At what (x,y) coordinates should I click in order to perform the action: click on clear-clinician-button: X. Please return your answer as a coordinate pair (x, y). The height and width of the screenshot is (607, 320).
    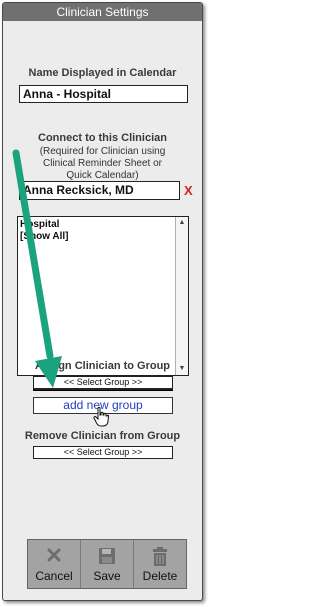
    Looking at the image, I should click on (188, 191).